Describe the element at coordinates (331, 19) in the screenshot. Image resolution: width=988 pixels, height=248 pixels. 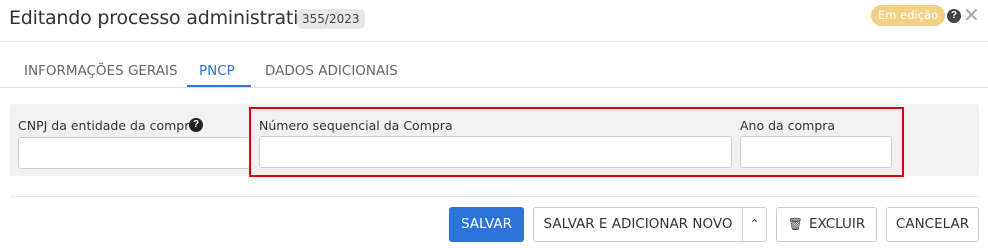
I see `process-number-badge: 355/2023` at that location.